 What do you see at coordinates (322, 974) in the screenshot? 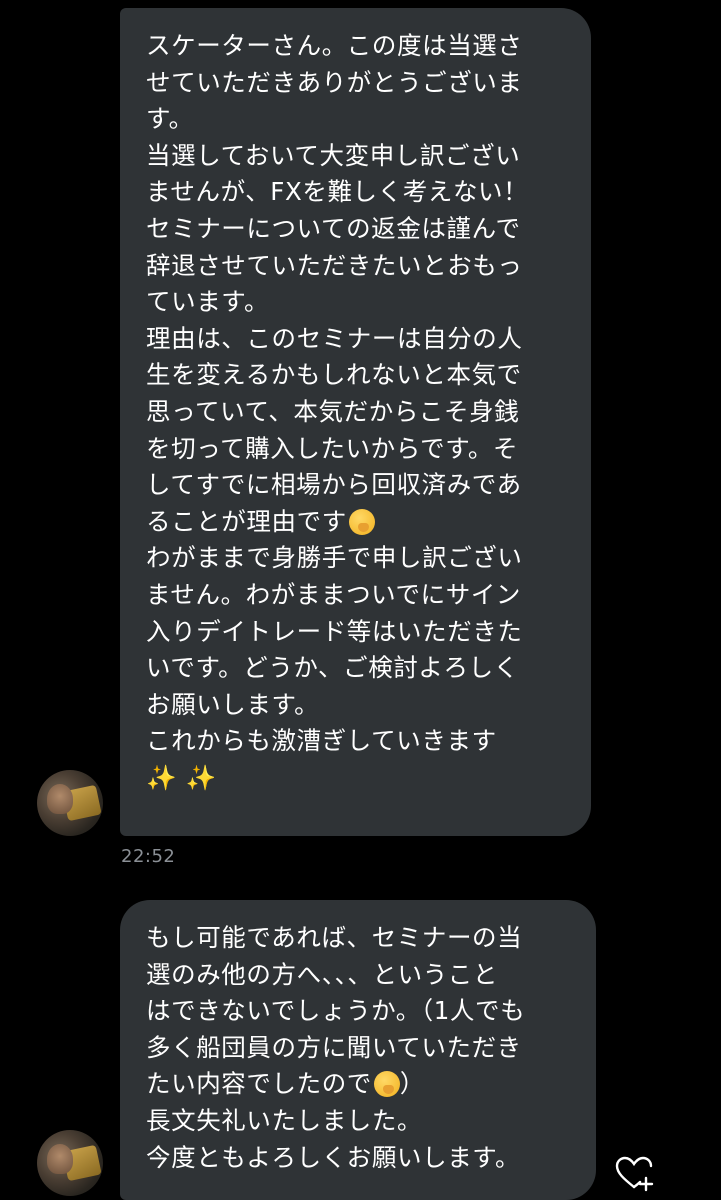
I see `message-line: 選のみ他の方へ、、、ということ` at bounding box center [322, 974].